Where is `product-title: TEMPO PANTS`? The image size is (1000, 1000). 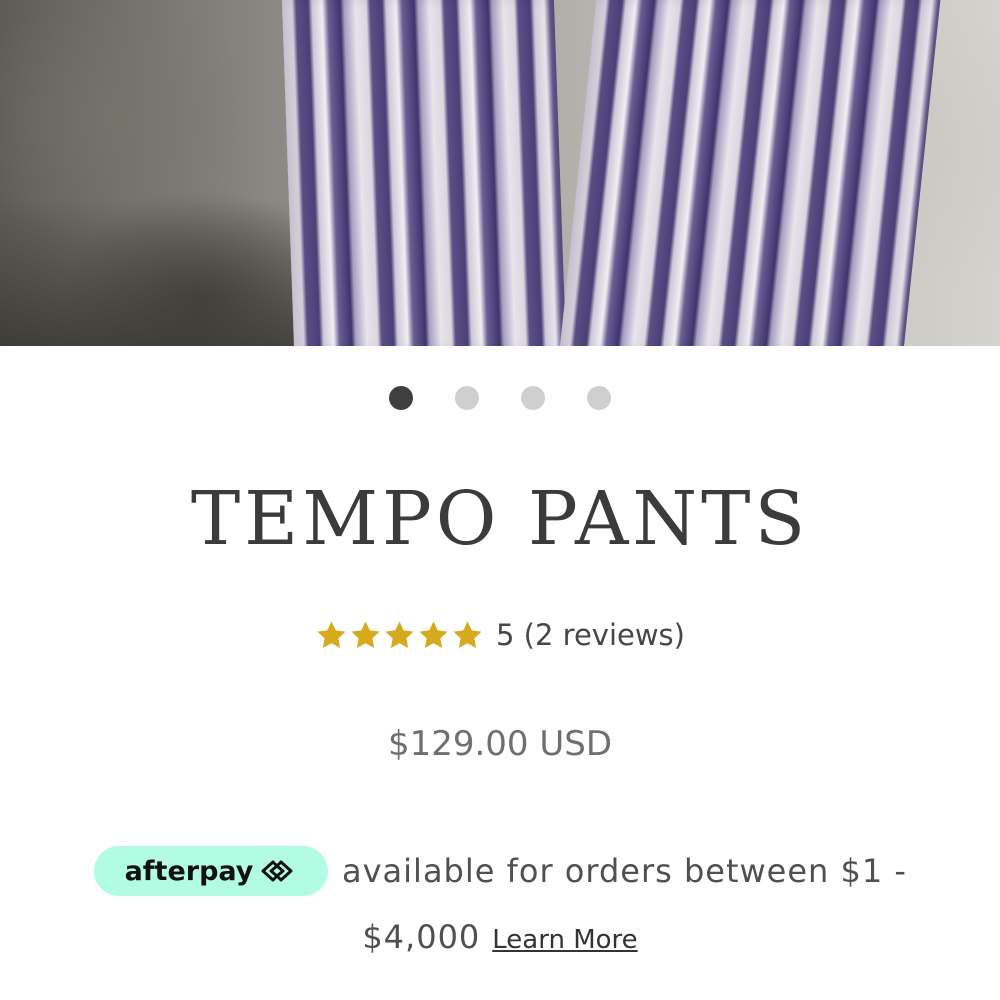 product-title: TEMPO PANTS is located at coordinates (500, 519).